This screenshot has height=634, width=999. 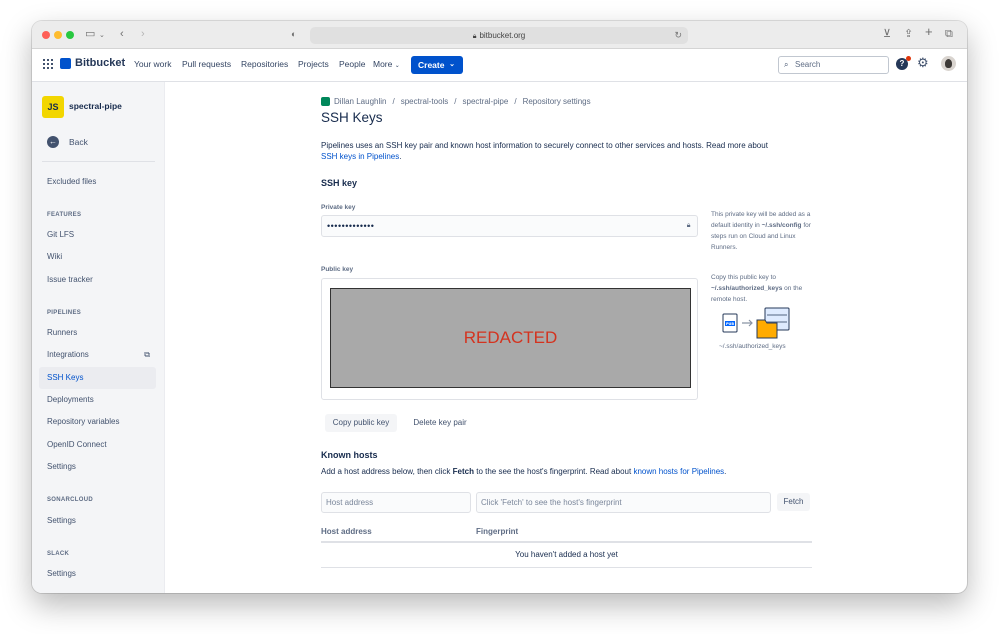 What do you see at coordinates (425, 101) in the screenshot?
I see `breadcrumb-project: spectral-tools` at bounding box center [425, 101].